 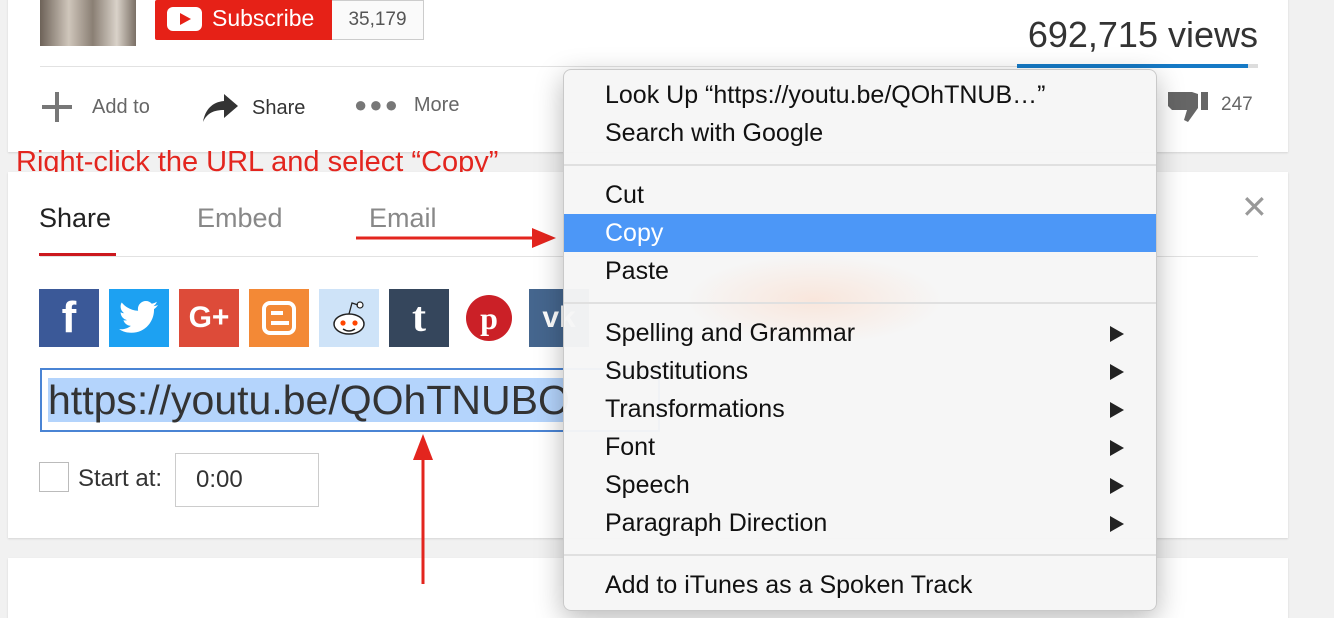 What do you see at coordinates (789, 585) in the screenshot?
I see `menu-item-add-itunes-label: Add to iTunes as a Spoken Track` at bounding box center [789, 585].